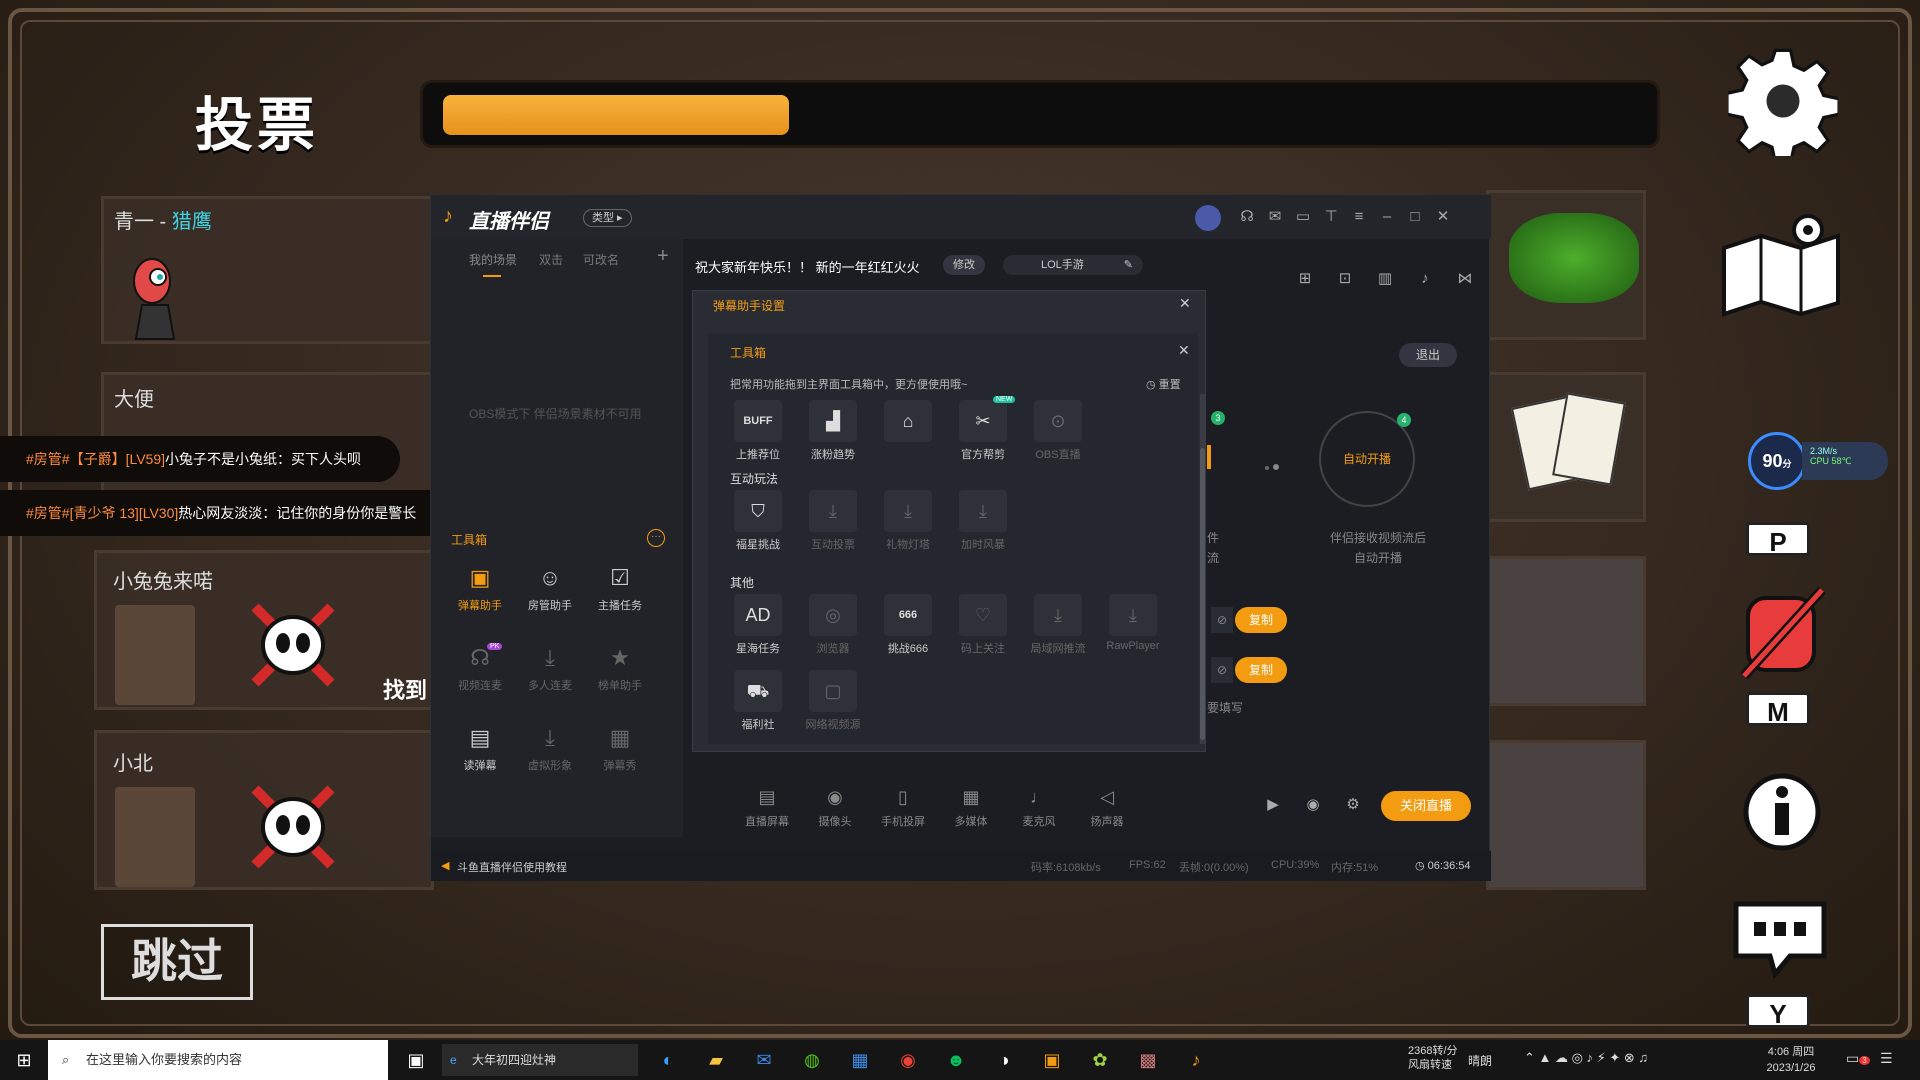 This screenshot has height=1080, width=1920. I want to click on bottom-tool: ▯ 手机投屏, so click(903, 807).